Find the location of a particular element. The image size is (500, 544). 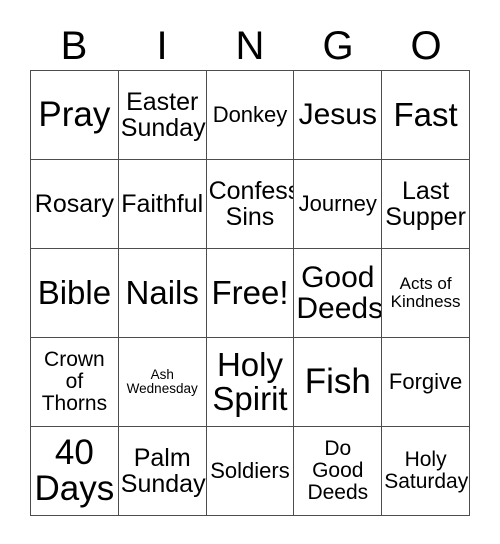

bingo-header-row: BINGO is located at coordinates (250, 46).